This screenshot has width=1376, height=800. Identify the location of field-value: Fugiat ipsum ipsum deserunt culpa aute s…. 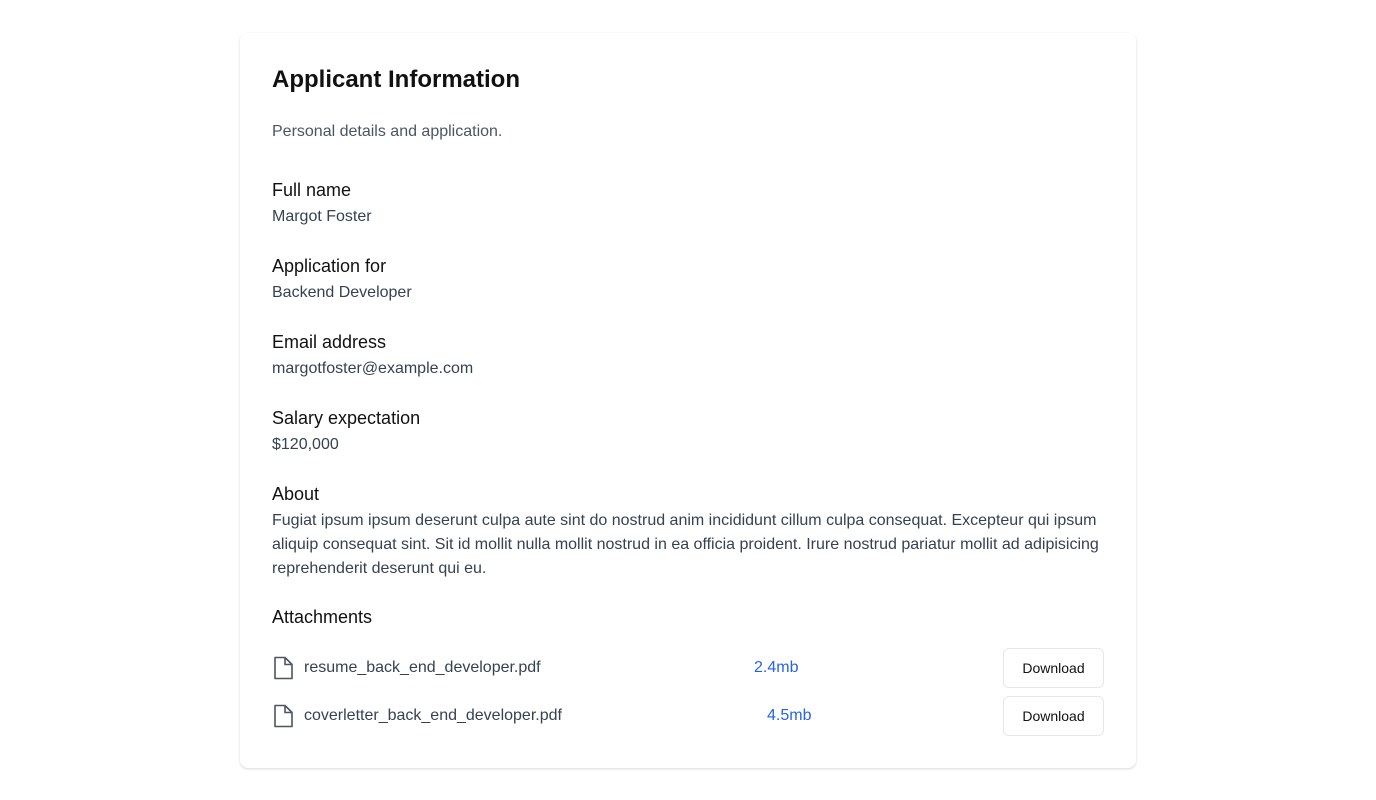
(685, 544).